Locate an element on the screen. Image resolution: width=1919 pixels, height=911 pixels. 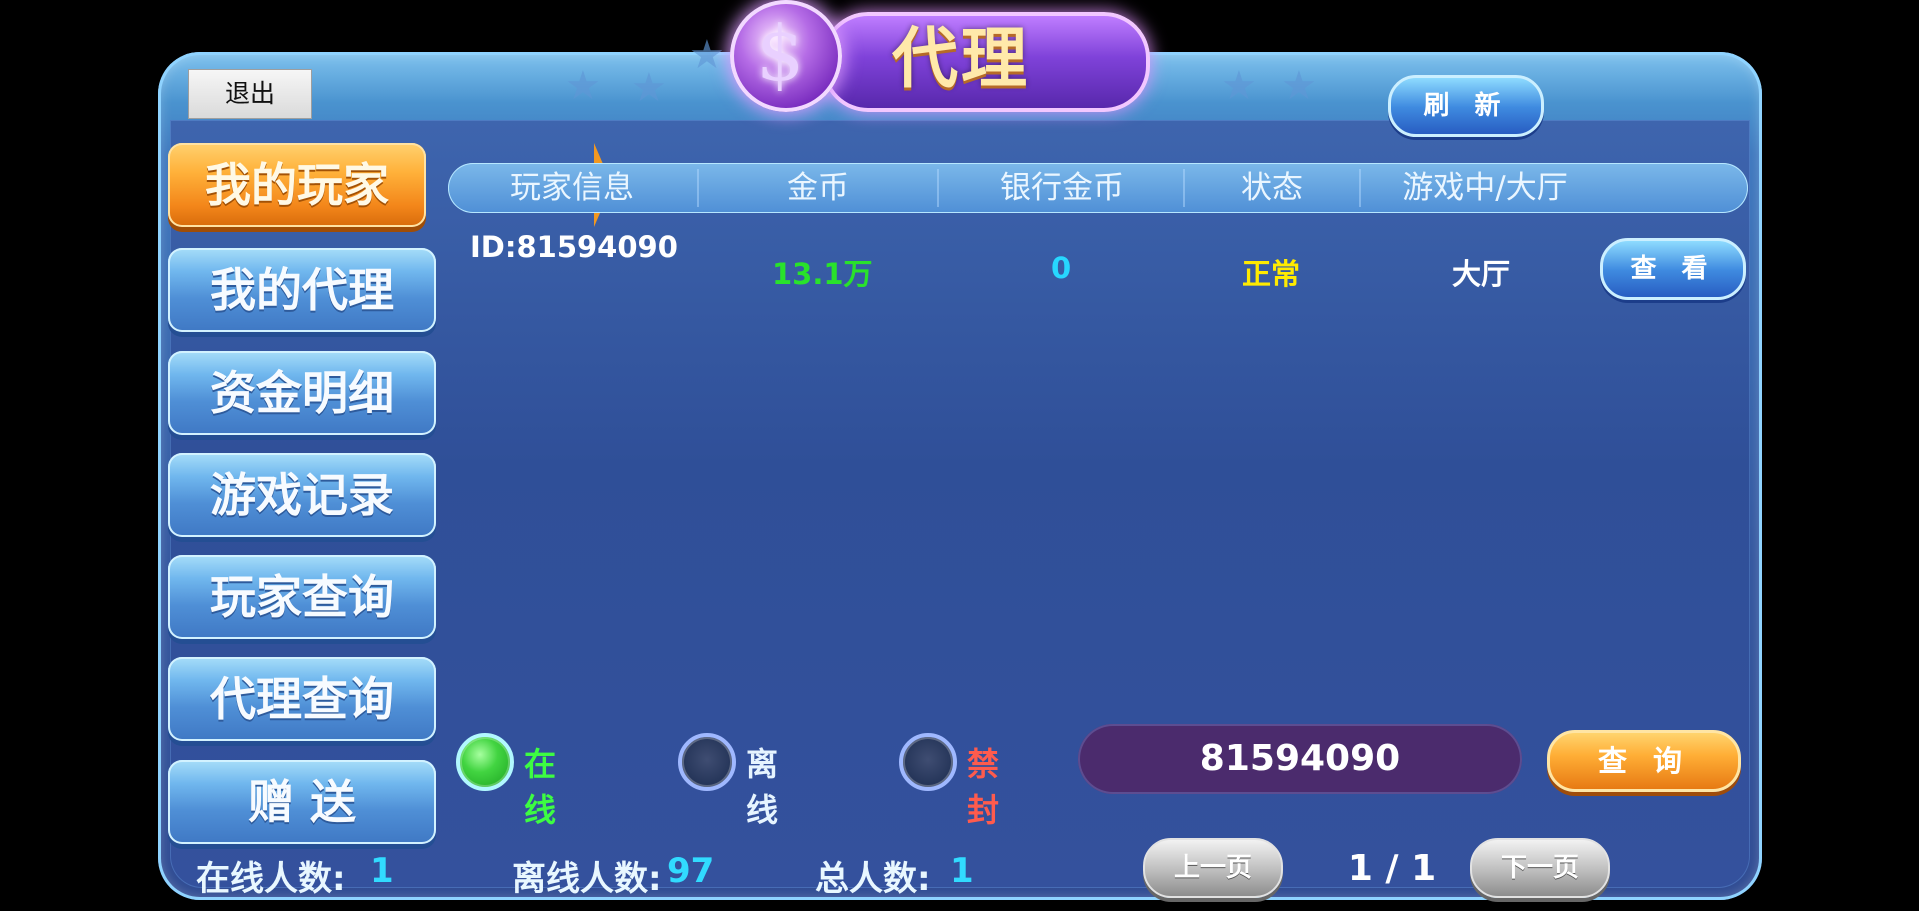
total-count-label: 总人数: is located at coordinates (873, 879).